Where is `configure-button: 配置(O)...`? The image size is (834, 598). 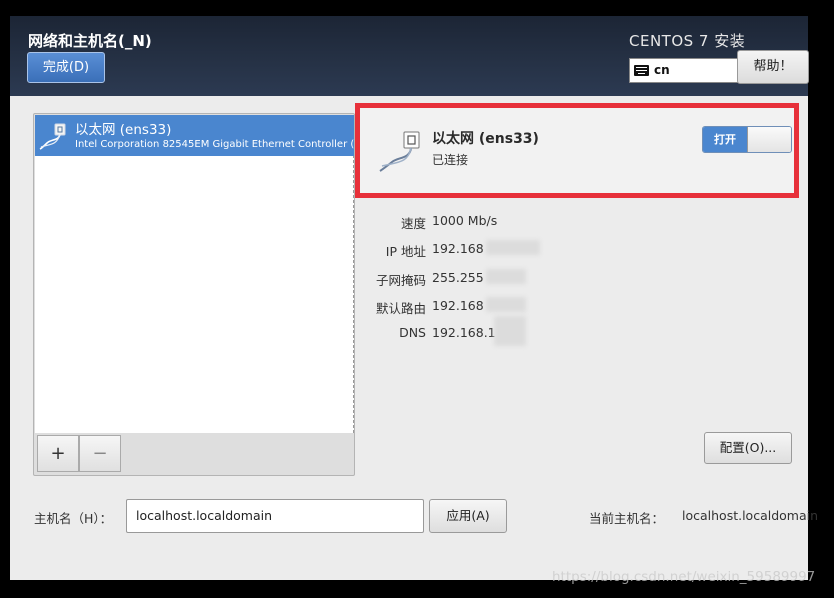
configure-button: 配置(O)... is located at coordinates (748, 448).